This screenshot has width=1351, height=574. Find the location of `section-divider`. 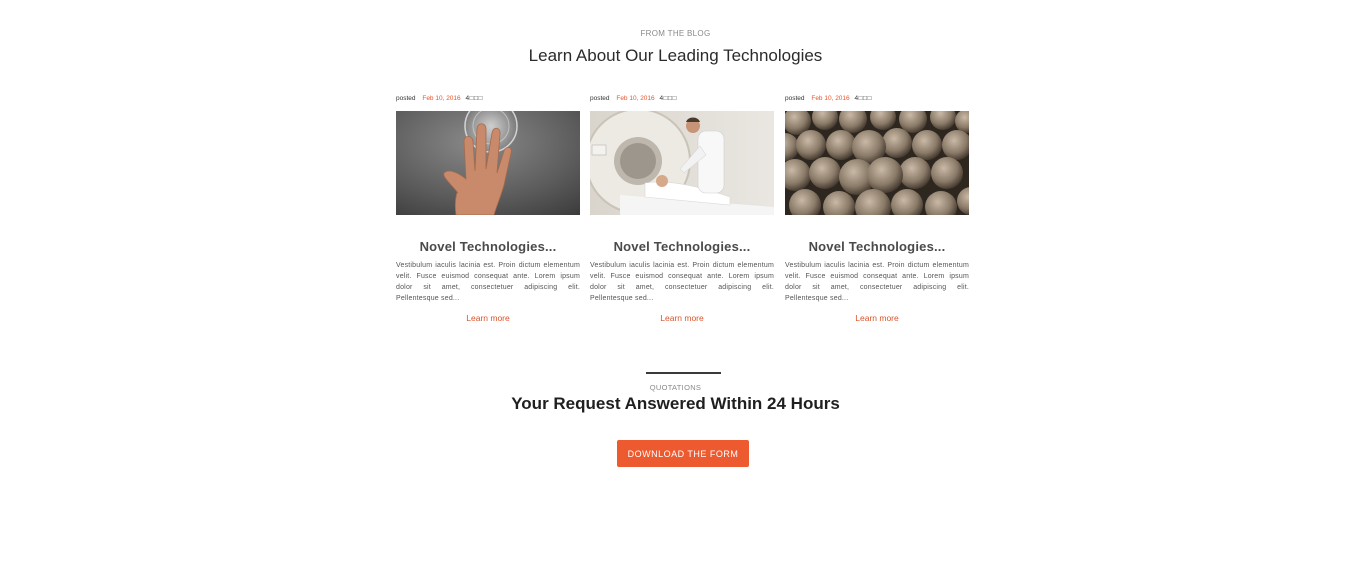

section-divider is located at coordinates (683, 373).